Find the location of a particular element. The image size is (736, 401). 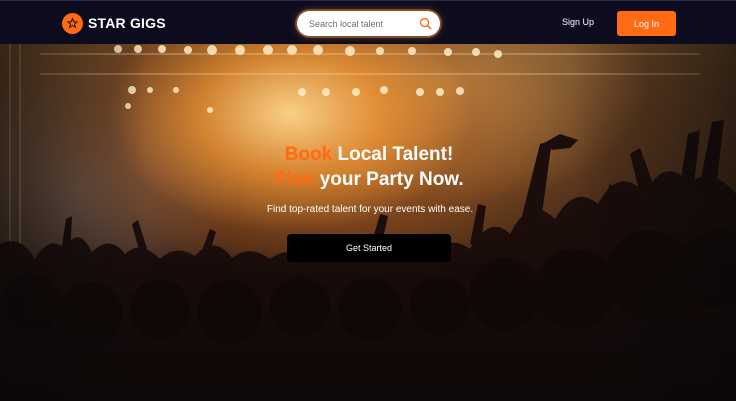

headline-accent-plan: Plan is located at coordinates (294, 179).